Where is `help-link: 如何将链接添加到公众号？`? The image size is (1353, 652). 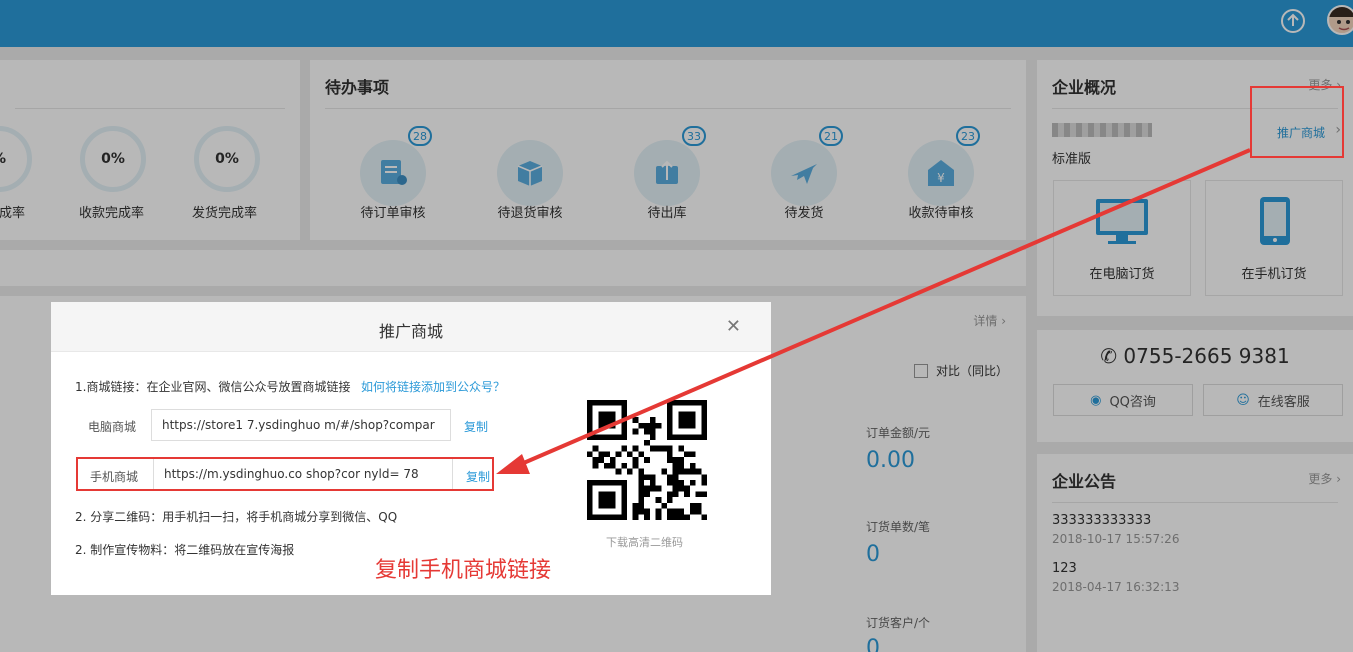 help-link: 如何将链接添加到公众号？ is located at coordinates (433, 386).